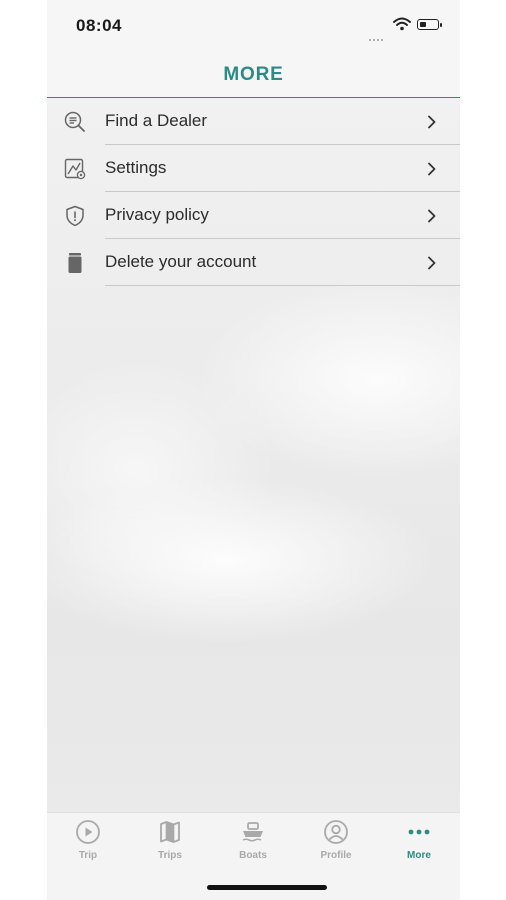 Image resolution: width=506 pixels, height=900 pixels. I want to click on tab-label: Boats, so click(253, 855).